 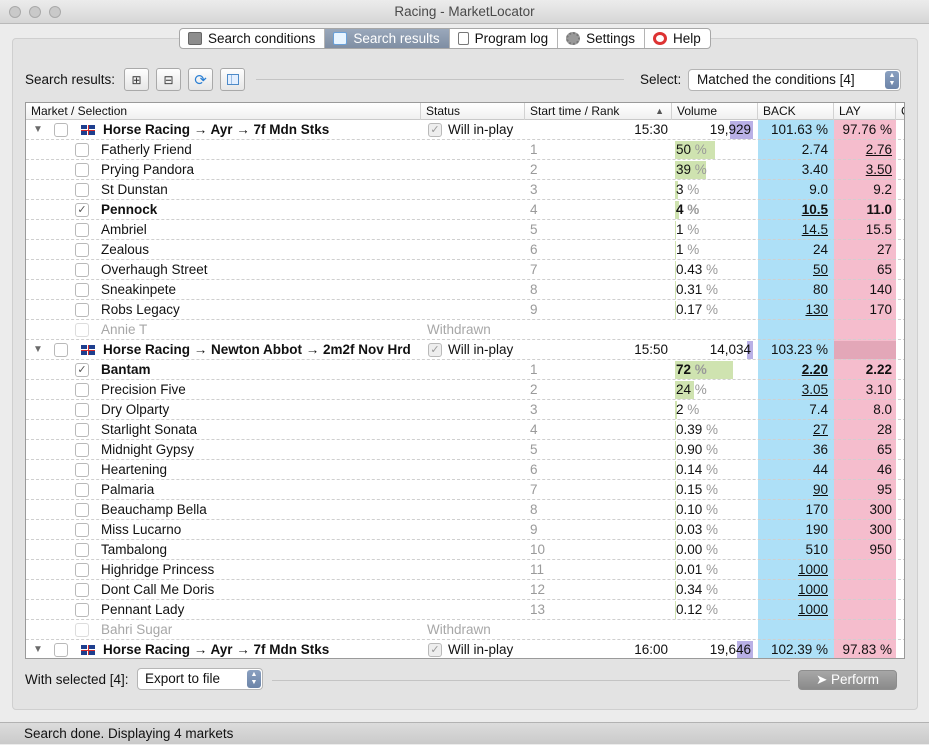 What do you see at coordinates (863, 190) in the screenshot?
I see `runner-lay-price: 9.2` at bounding box center [863, 190].